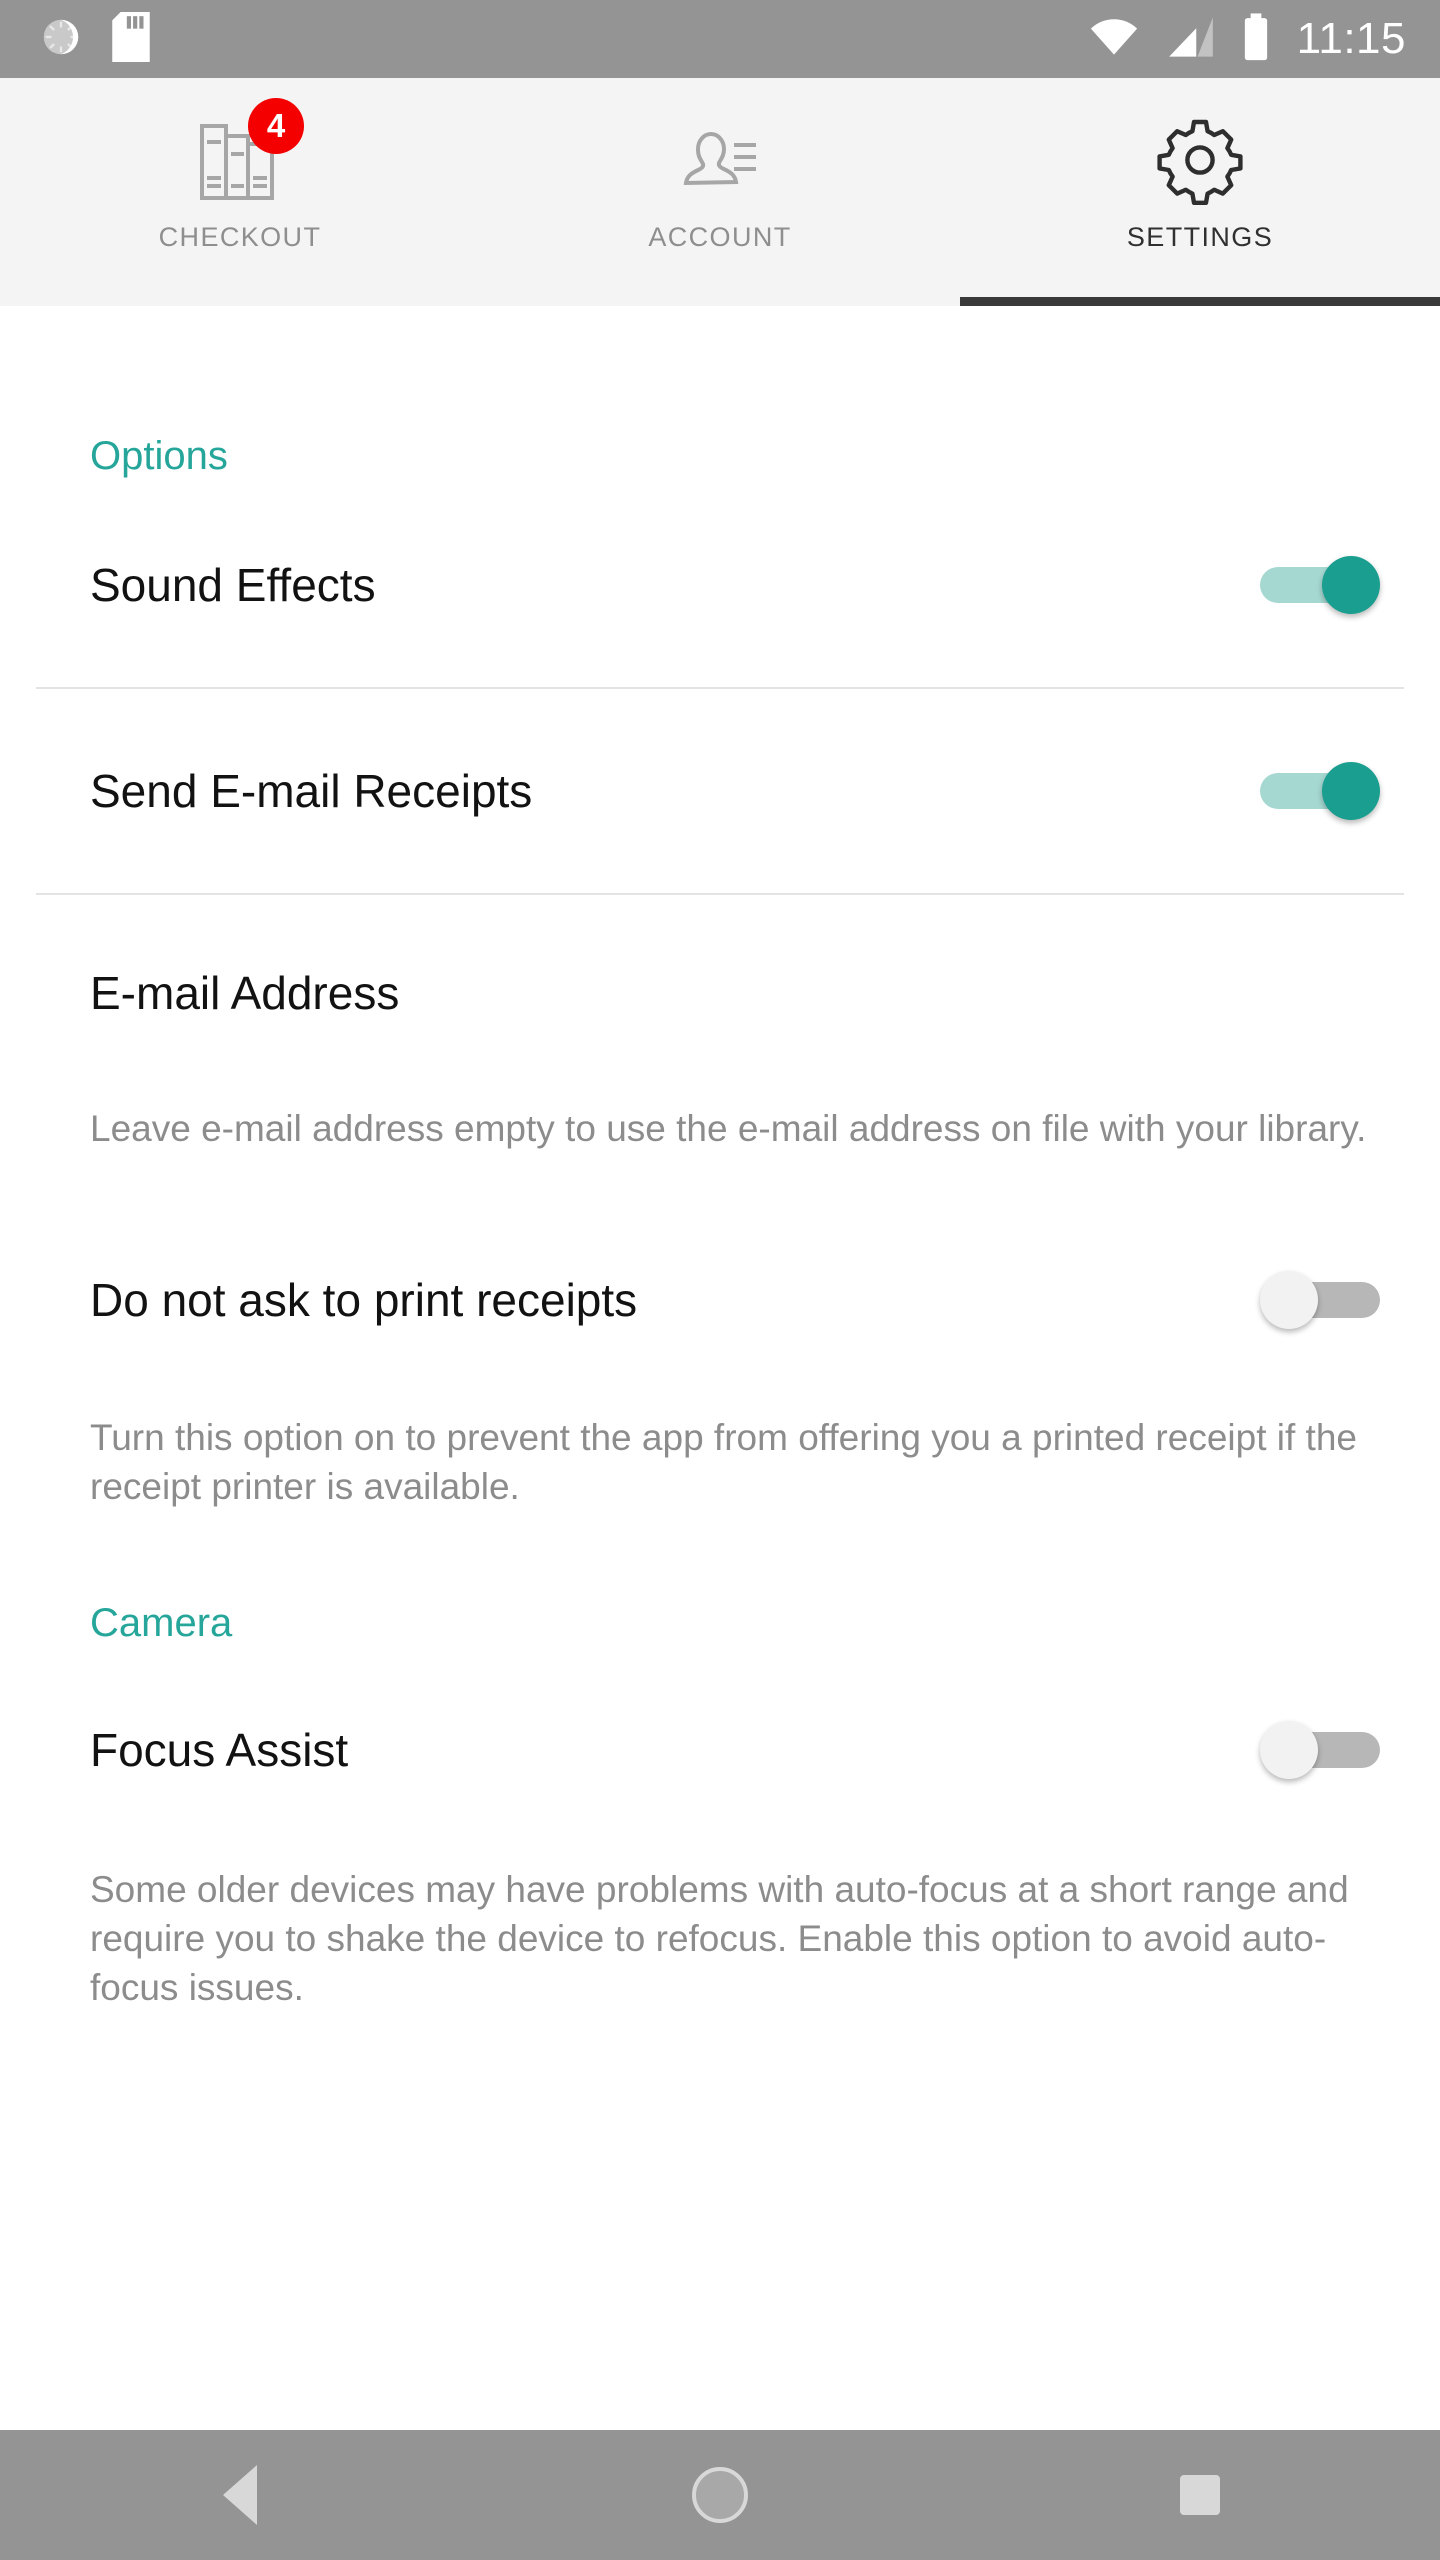  What do you see at coordinates (131, 39) in the screenshot?
I see `sd-card-icon` at bounding box center [131, 39].